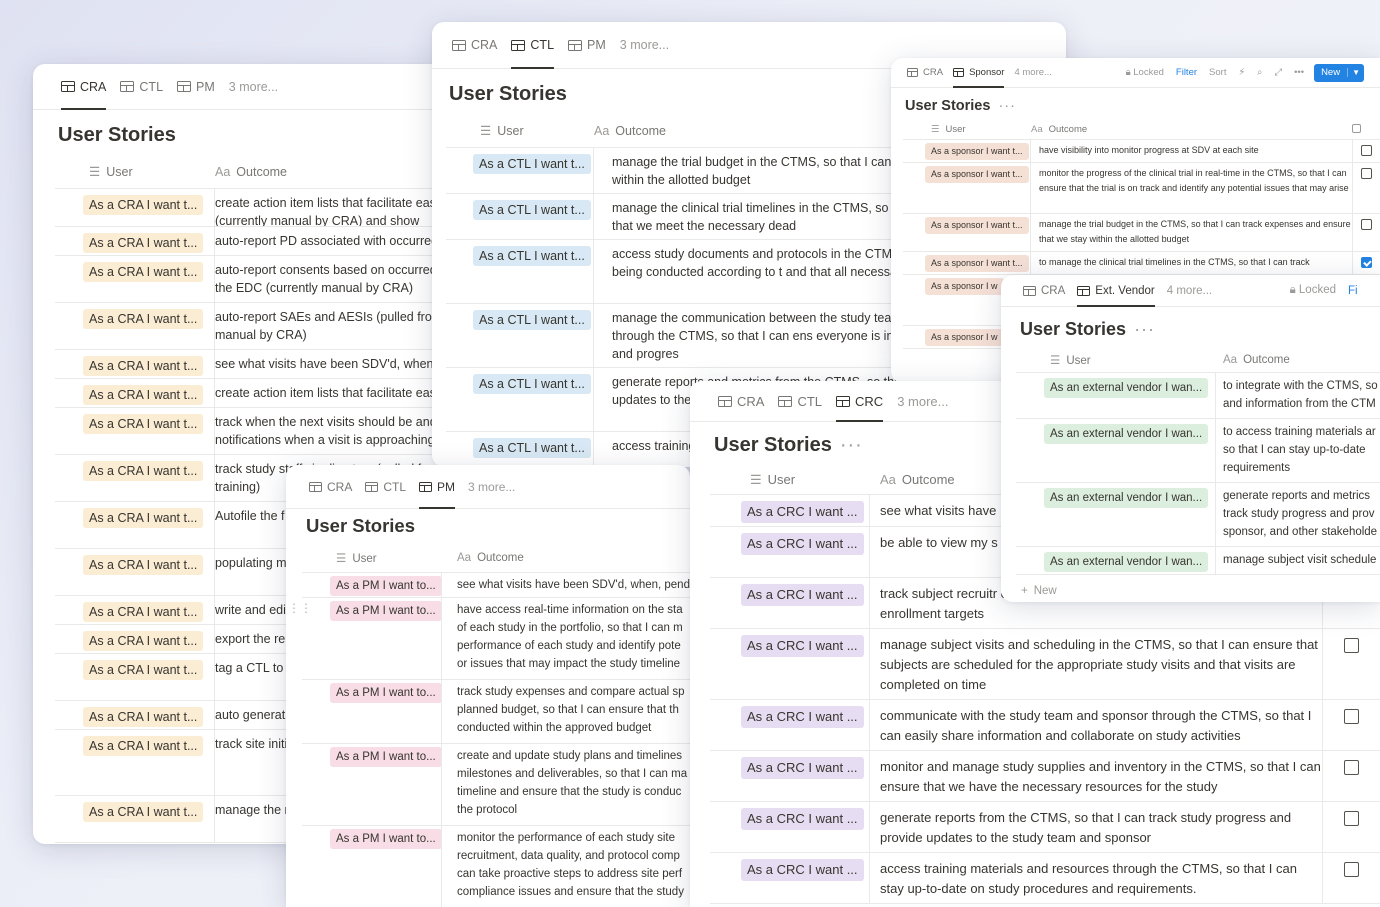  What do you see at coordinates (1278, 72) in the screenshot?
I see `expand-icon: ⤢` at bounding box center [1278, 72].